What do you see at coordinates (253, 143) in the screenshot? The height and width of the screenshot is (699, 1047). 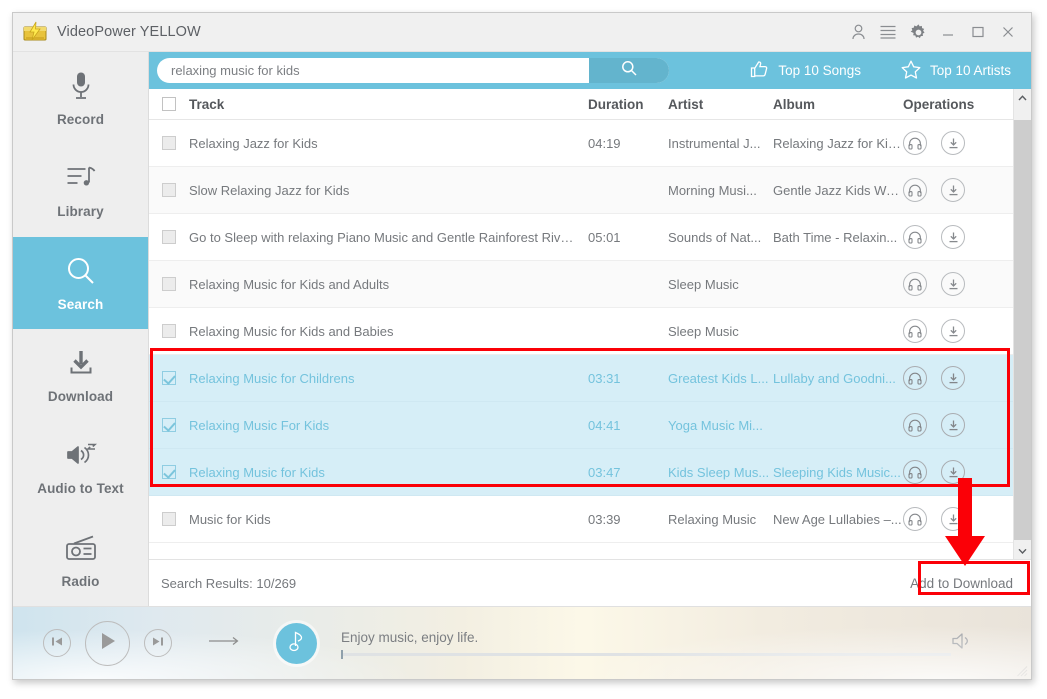 I see `cell-track: Relaxing Jazz for Kids` at bounding box center [253, 143].